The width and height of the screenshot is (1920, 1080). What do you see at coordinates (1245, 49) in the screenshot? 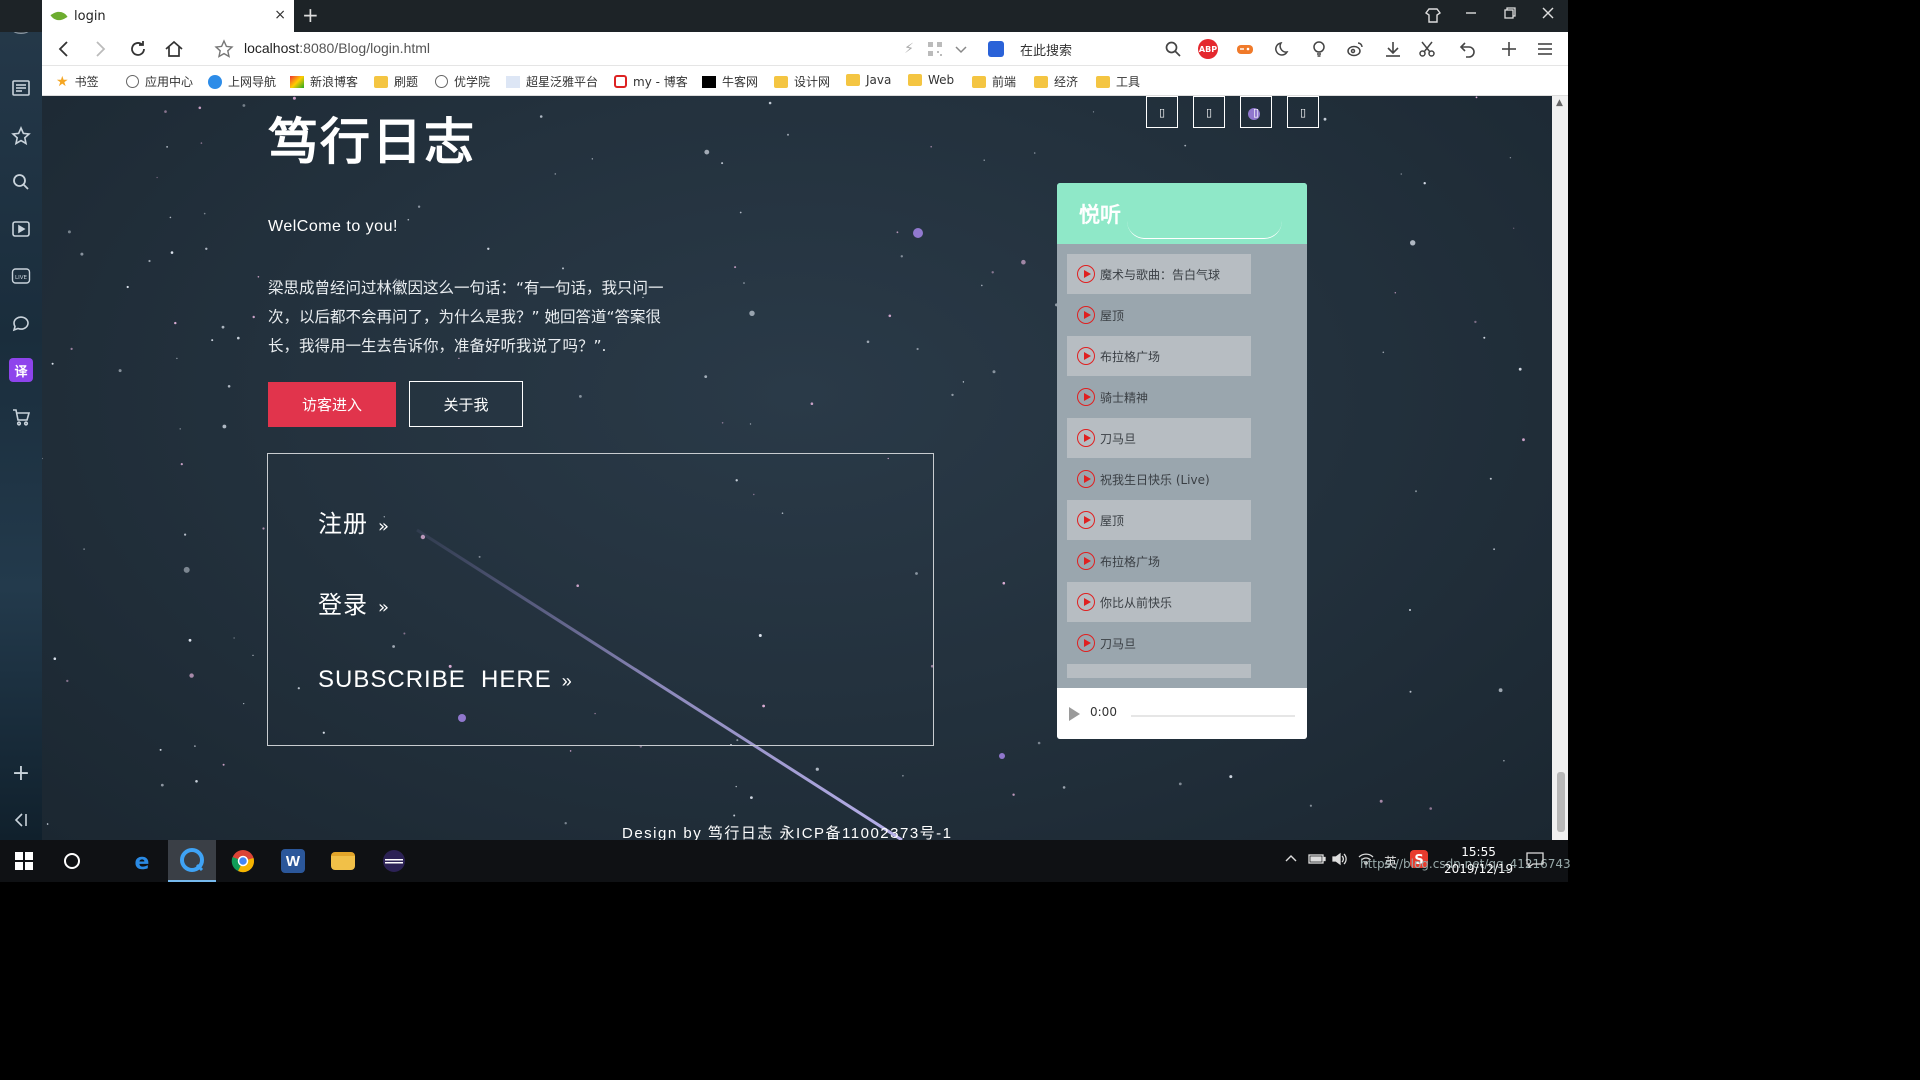
I see `gamepad-icon` at bounding box center [1245, 49].